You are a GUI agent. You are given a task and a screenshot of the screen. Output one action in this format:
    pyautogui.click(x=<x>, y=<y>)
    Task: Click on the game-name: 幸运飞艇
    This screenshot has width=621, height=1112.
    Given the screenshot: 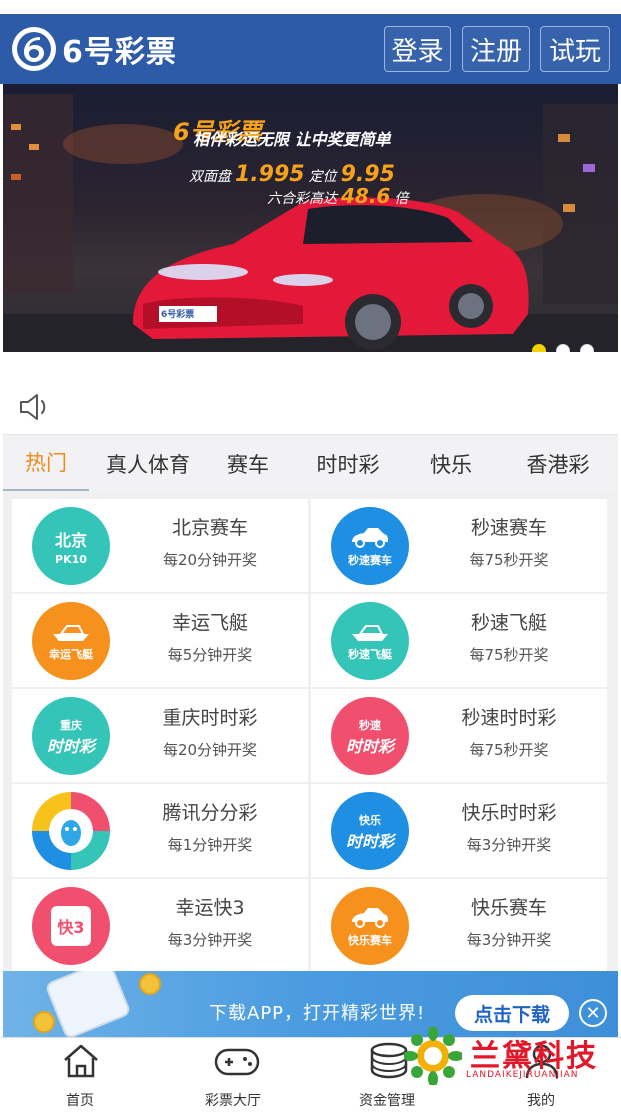 What is the action you would take?
    pyautogui.click(x=209, y=623)
    